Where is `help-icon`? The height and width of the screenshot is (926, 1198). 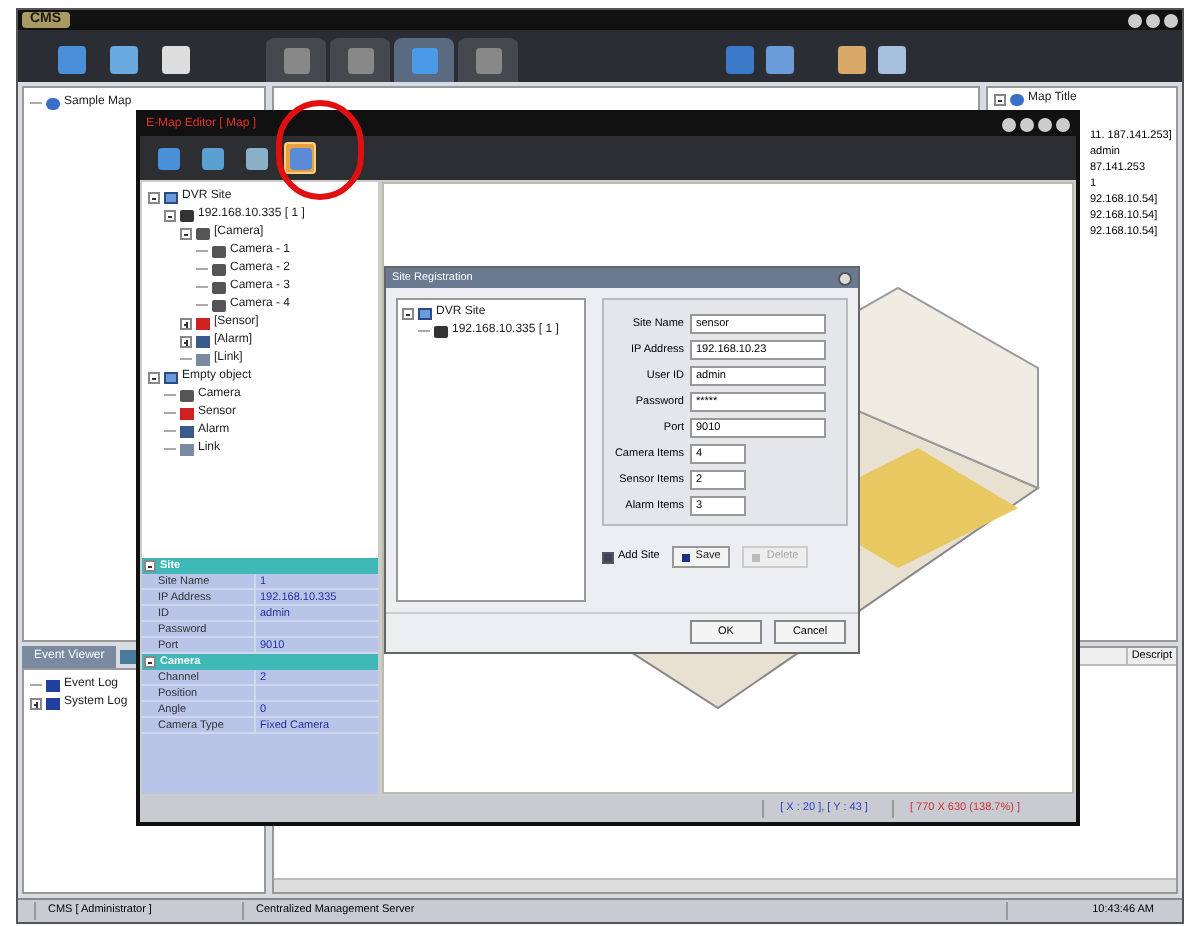 help-icon is located at coordinates (1009, 125).